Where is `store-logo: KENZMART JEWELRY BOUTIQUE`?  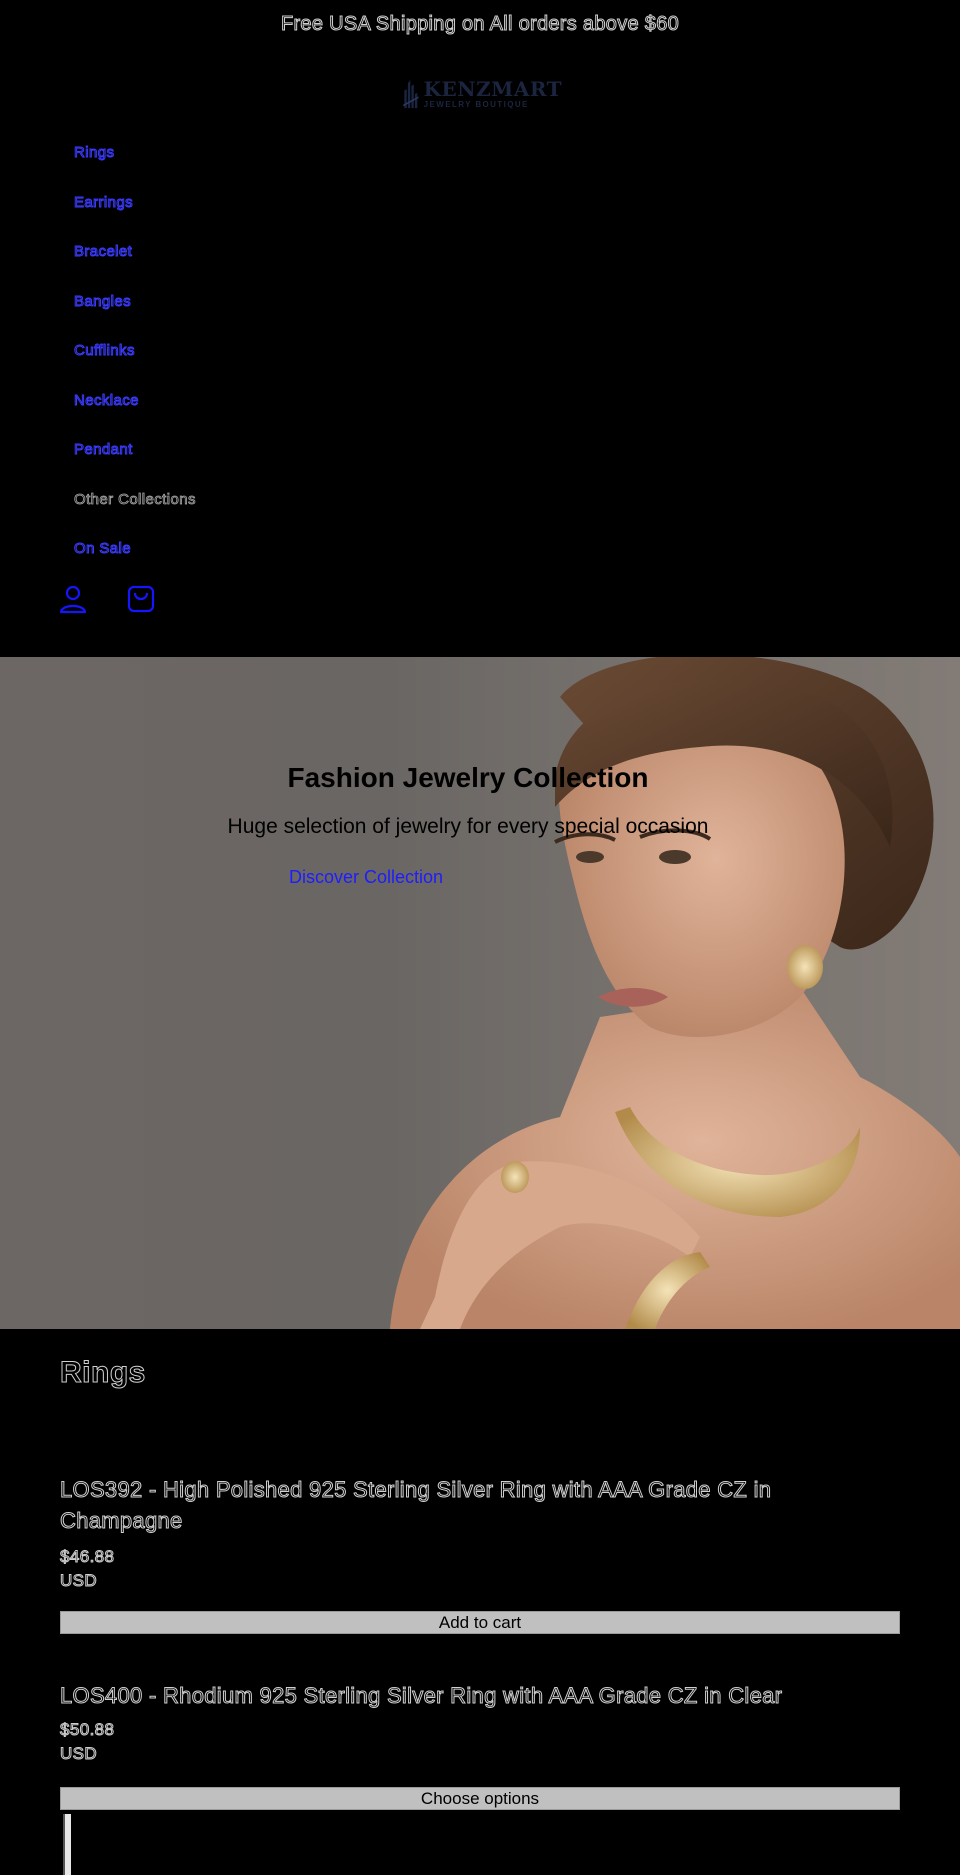
store-logo: KENZMART JEWELRY BOUTIQUE is located at coordinates (482, 94).